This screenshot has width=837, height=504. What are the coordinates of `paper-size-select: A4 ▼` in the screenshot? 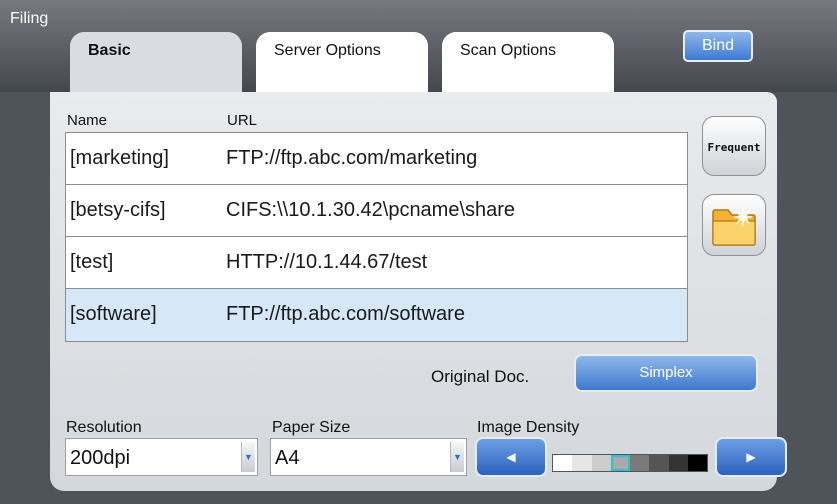 It's located at (368, 457).